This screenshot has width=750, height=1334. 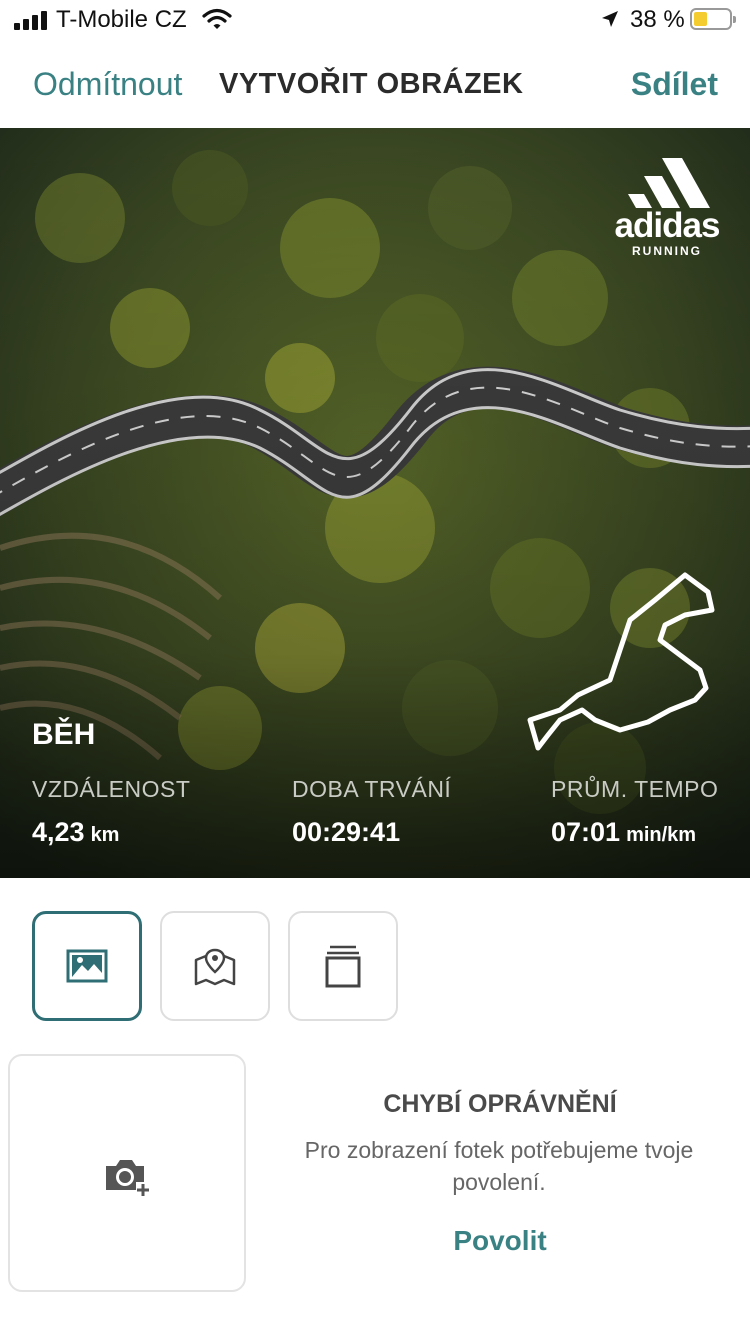 What do you see at coordinates (111, 812) in the screenshot?
I see `stat-distance: VZDÁLENOST 4,23 km` at bounding box center [111, 812].